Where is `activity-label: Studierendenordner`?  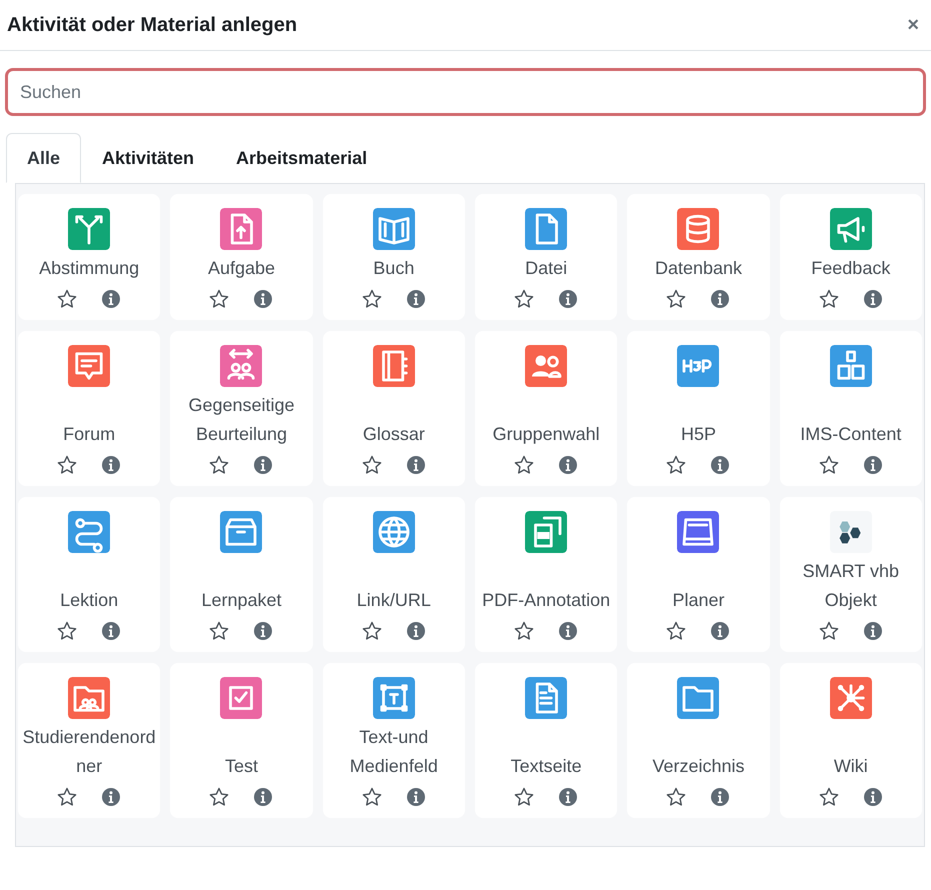
activity-label: Studierendenordner is located at coordinates (89, 752).